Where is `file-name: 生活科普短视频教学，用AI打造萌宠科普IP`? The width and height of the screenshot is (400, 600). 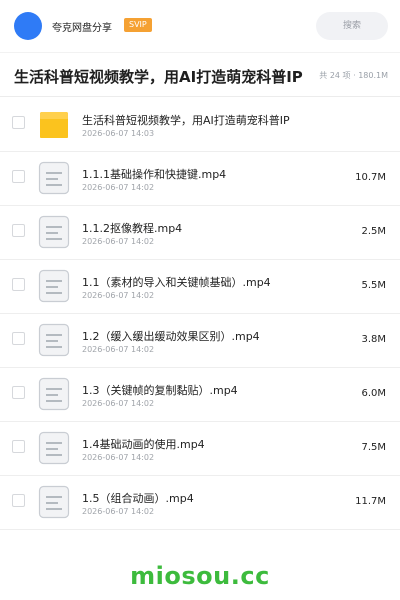
file-name: 生活科普短视频教学，用AI打造萌宠科普IP is located at coordinates (186, 120).